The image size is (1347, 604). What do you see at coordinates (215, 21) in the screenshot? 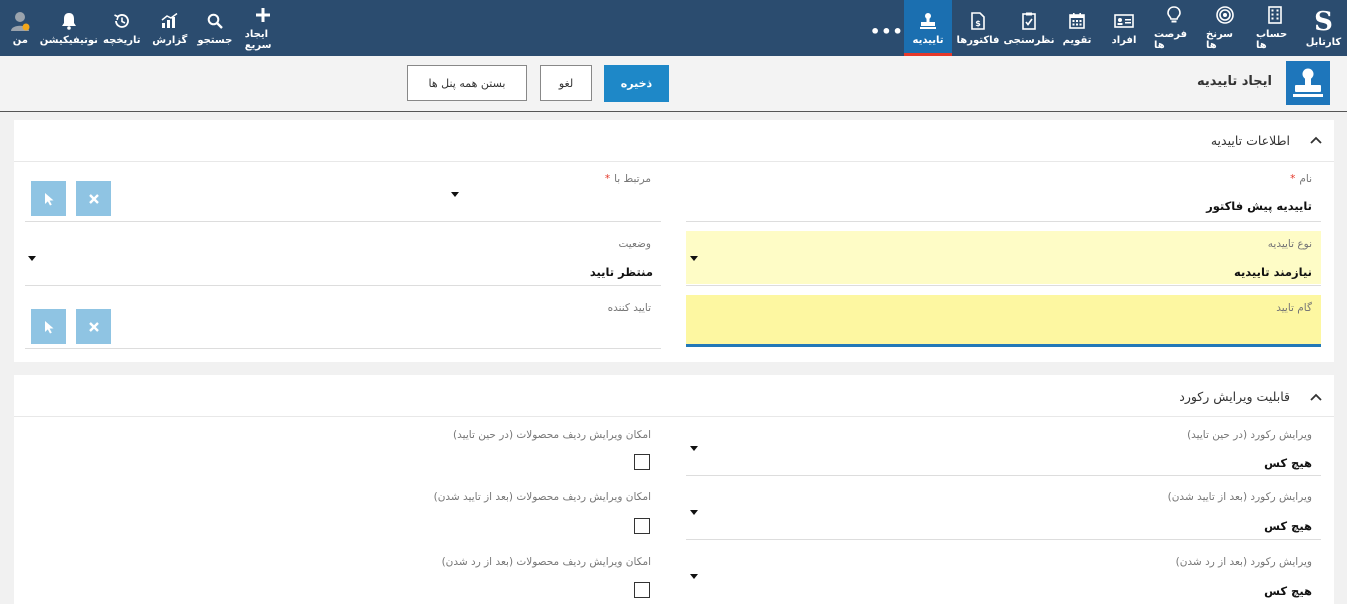
I see `search-icon` at bounding box center [215, 21].